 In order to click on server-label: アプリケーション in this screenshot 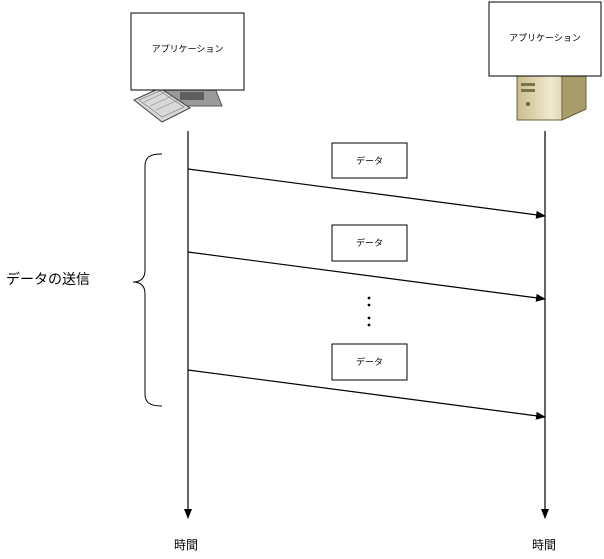, I will do `click(545, 38)`.